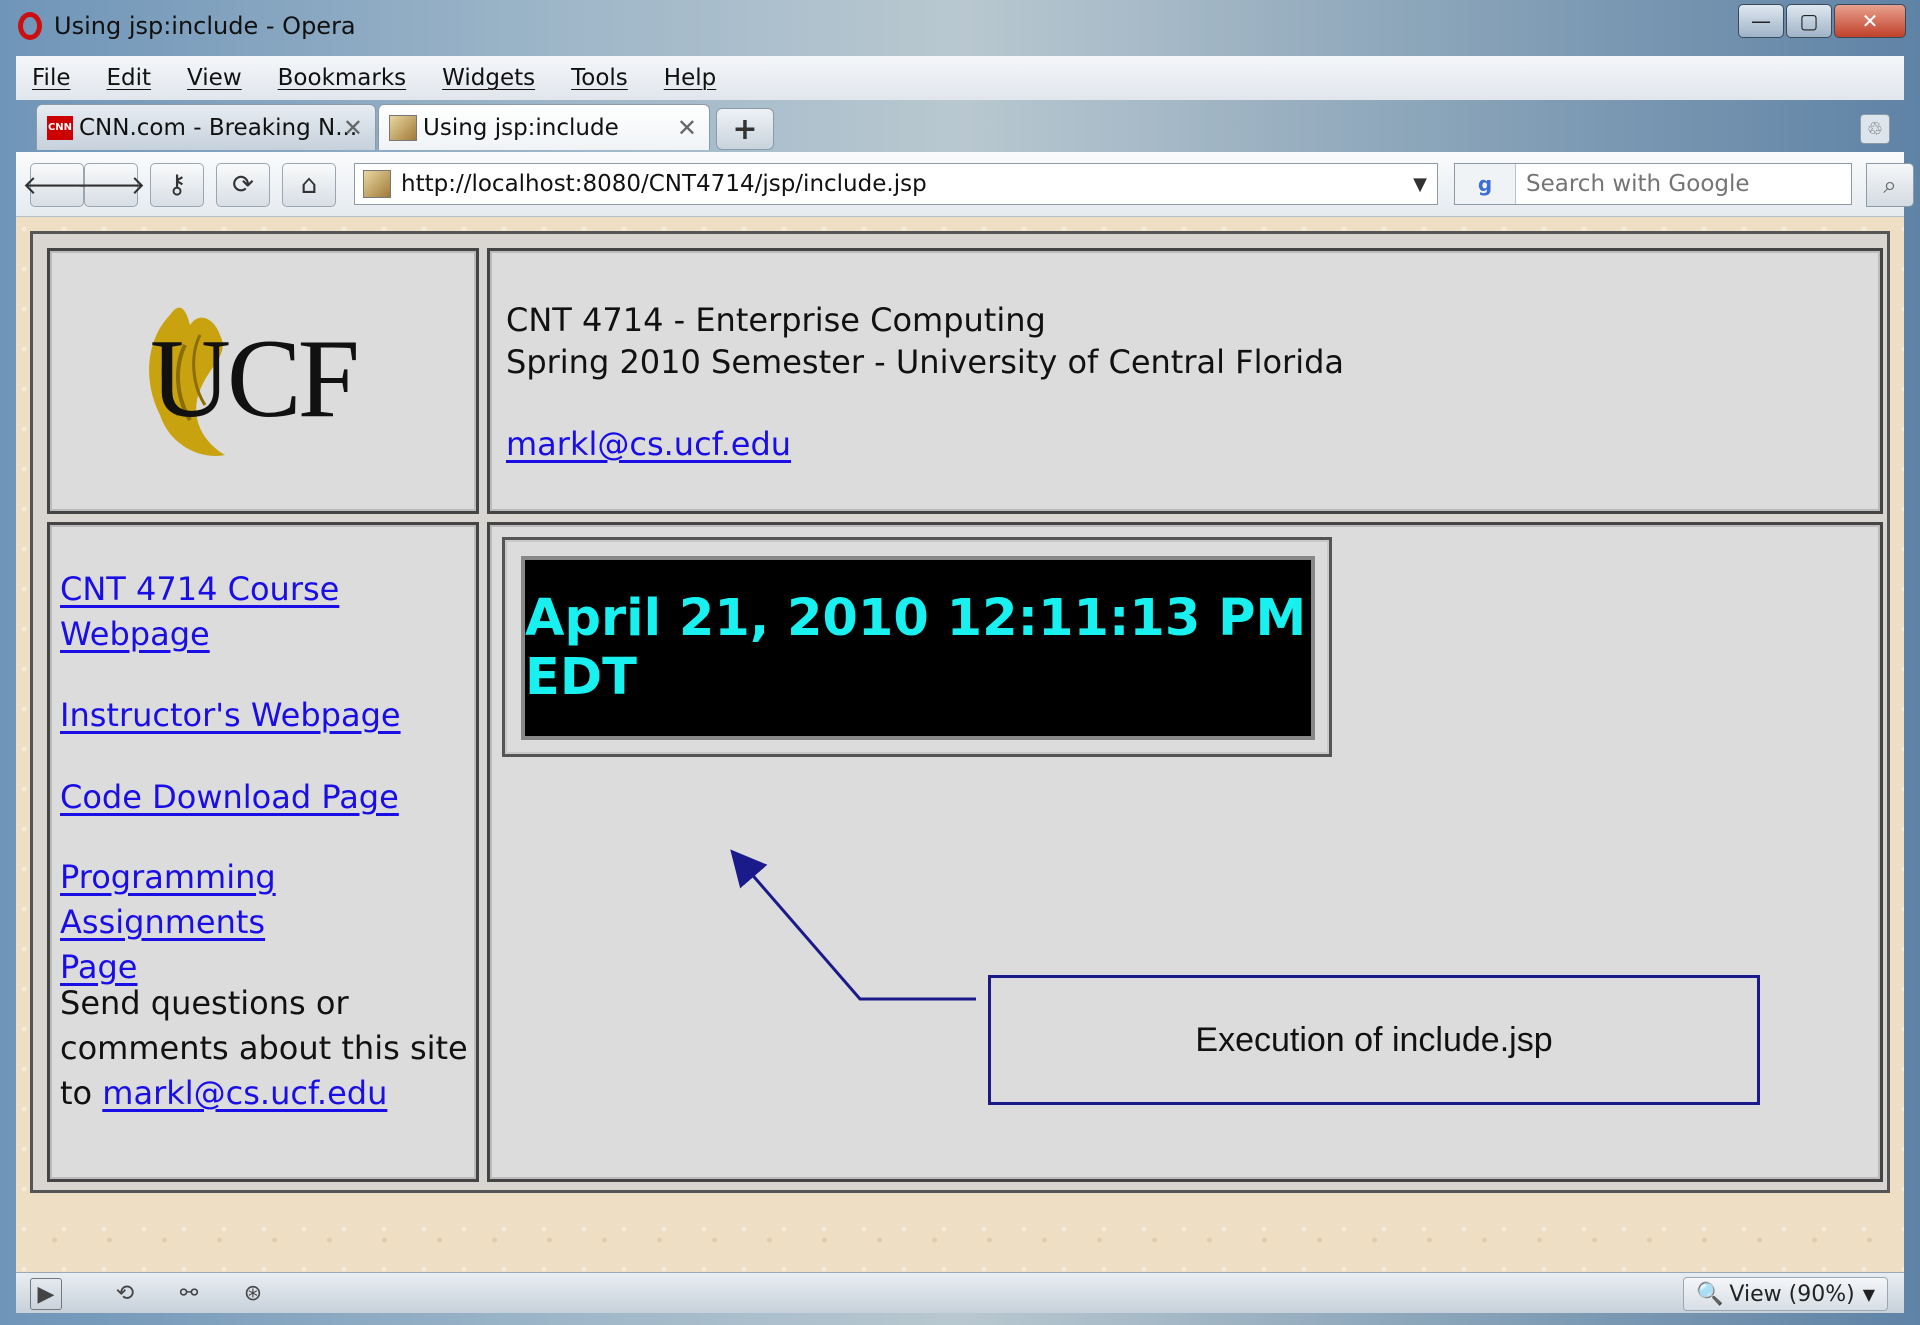 The height and width of the screenshot is (1325, 1920). What do you see at coordinates (46, 1294) in the screenshot?
I see `panel-toggle-icon: ▶` at bounding box center [46, 1294].